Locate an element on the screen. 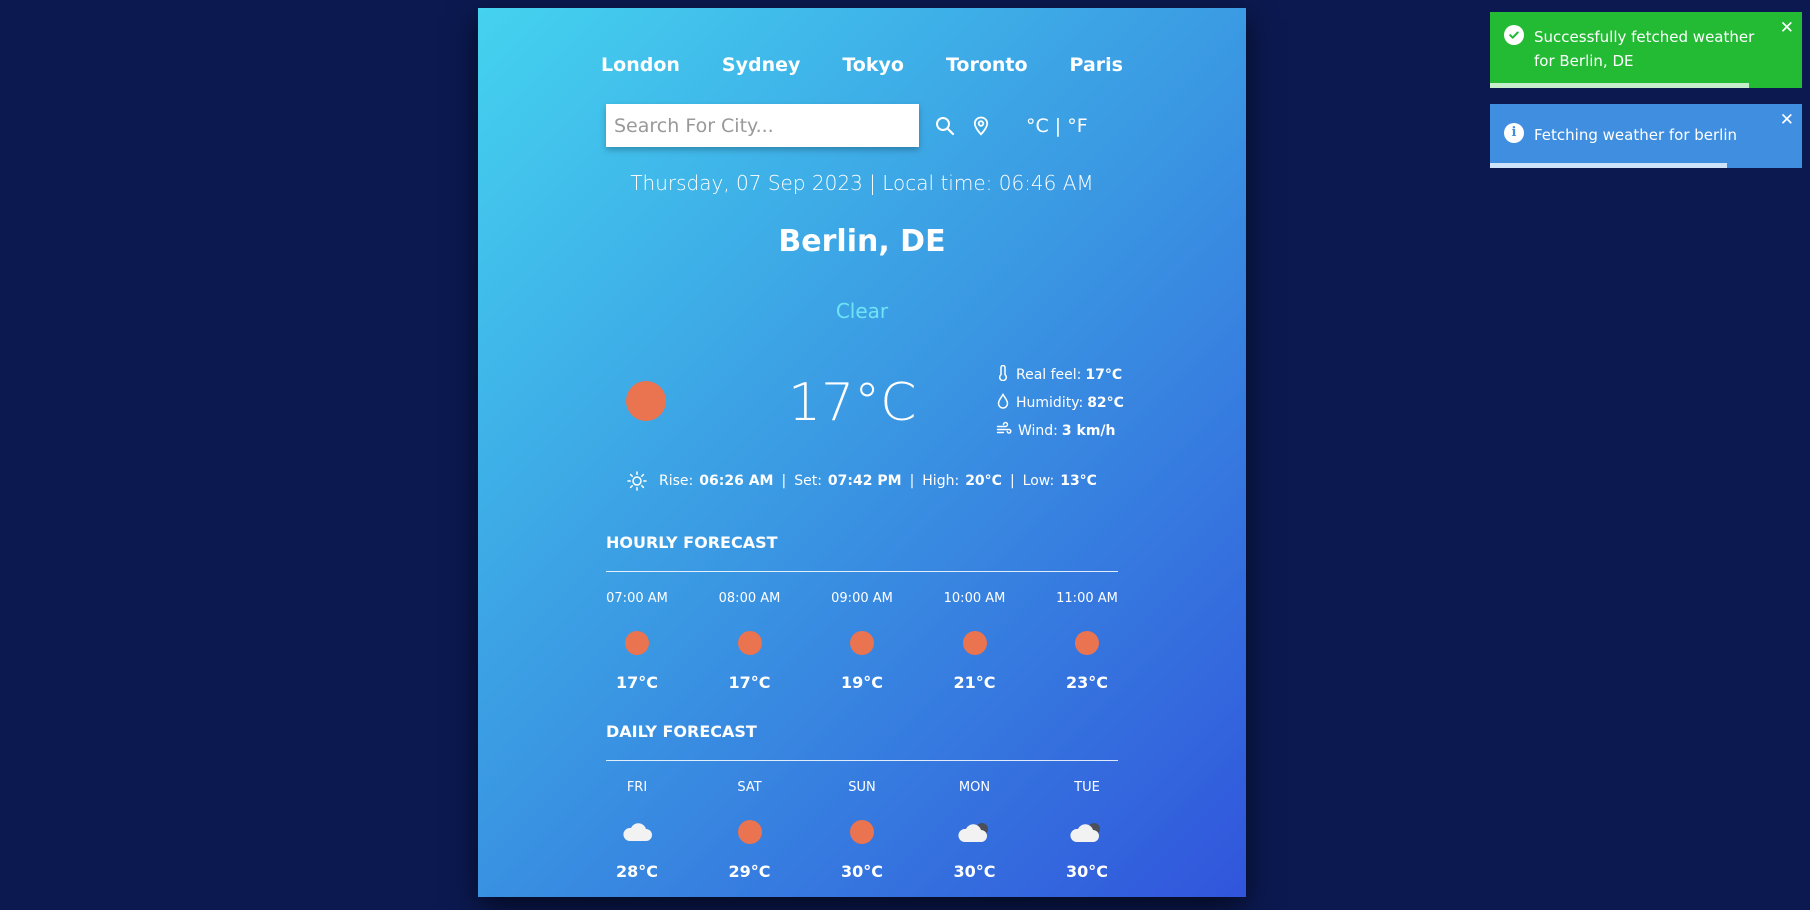 The width and height of the screenshot is (1810, 910). daily-item: TUE 30°C is located at coordinates (1087, 830).